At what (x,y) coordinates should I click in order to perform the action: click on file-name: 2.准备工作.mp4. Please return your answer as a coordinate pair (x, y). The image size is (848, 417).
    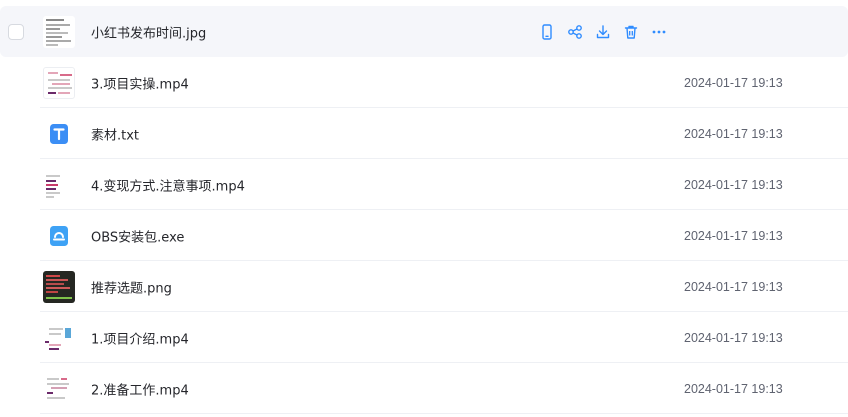
    Looking at the image, I should click on (140, 388).